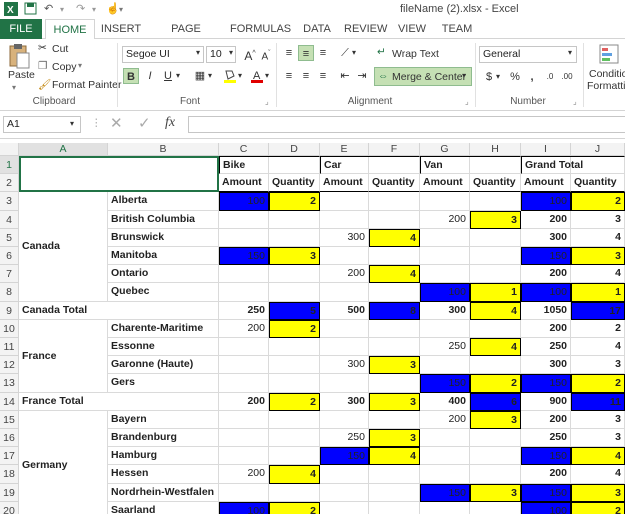 The image size is (625, 514). I want to click on row-header-8: 8, so click(9, 292).